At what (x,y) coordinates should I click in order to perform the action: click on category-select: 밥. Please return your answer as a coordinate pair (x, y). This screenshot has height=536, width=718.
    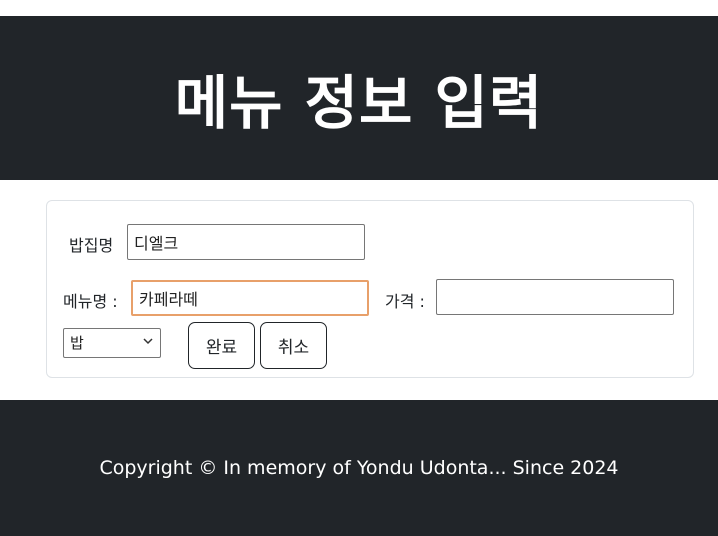
    Looking at the image, I should click on (112, 343).